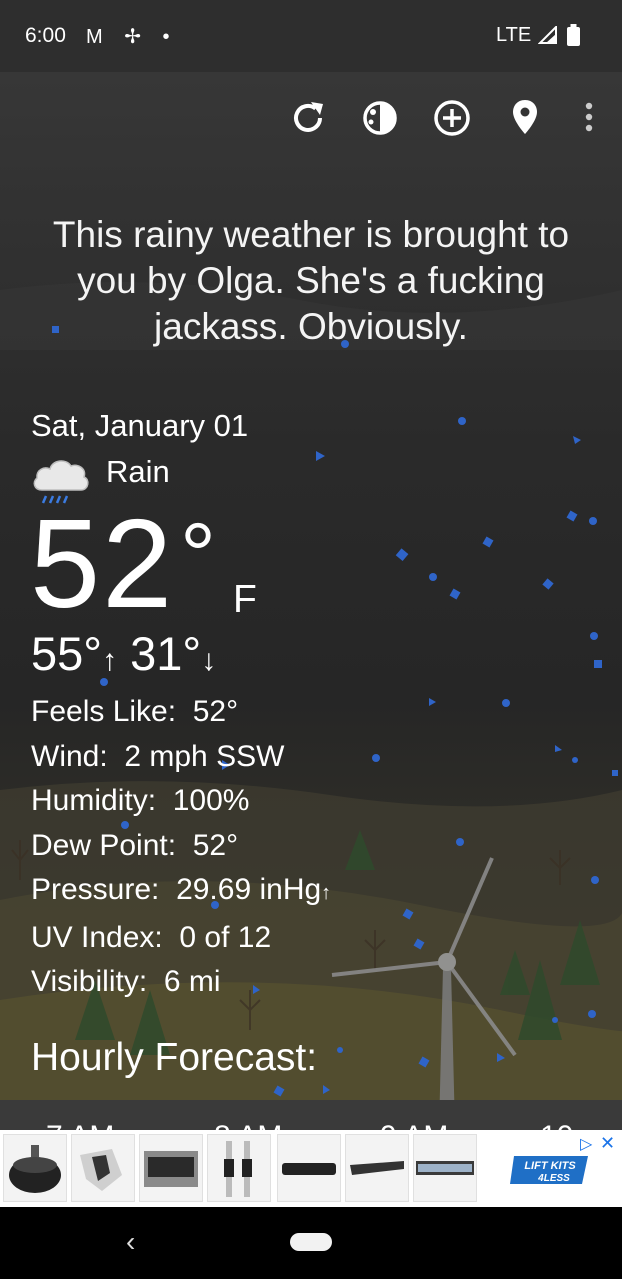 This screenshot has width=622, height=1279. I want to click on high-low: 55°↑ 31°↓, so click(123, 653).